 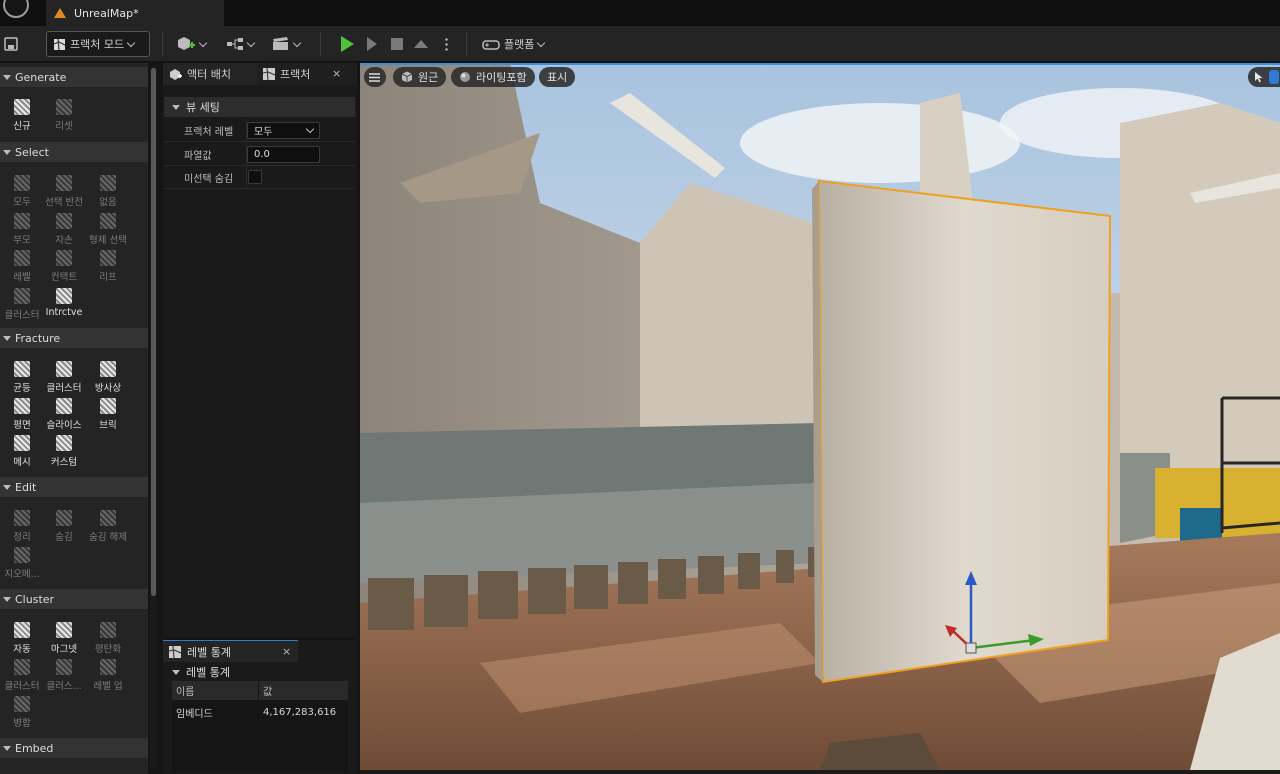 I want to click on tool-custom: 커스텀, so click(x=64, y=453).